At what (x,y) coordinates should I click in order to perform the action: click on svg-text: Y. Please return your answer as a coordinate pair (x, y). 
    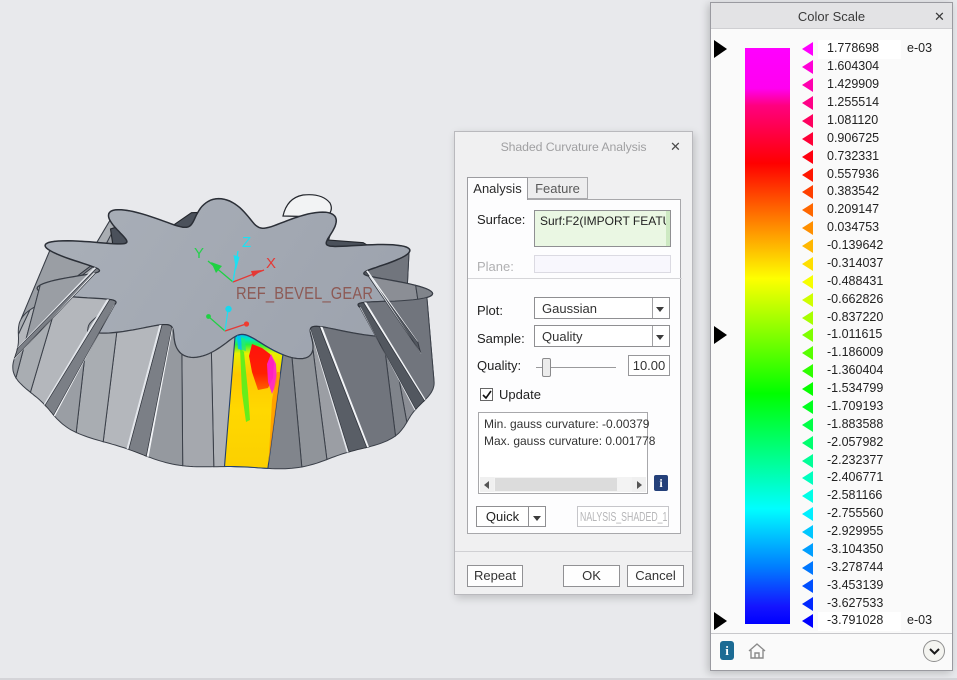
    Looking at the image, I should click on (199, 253).